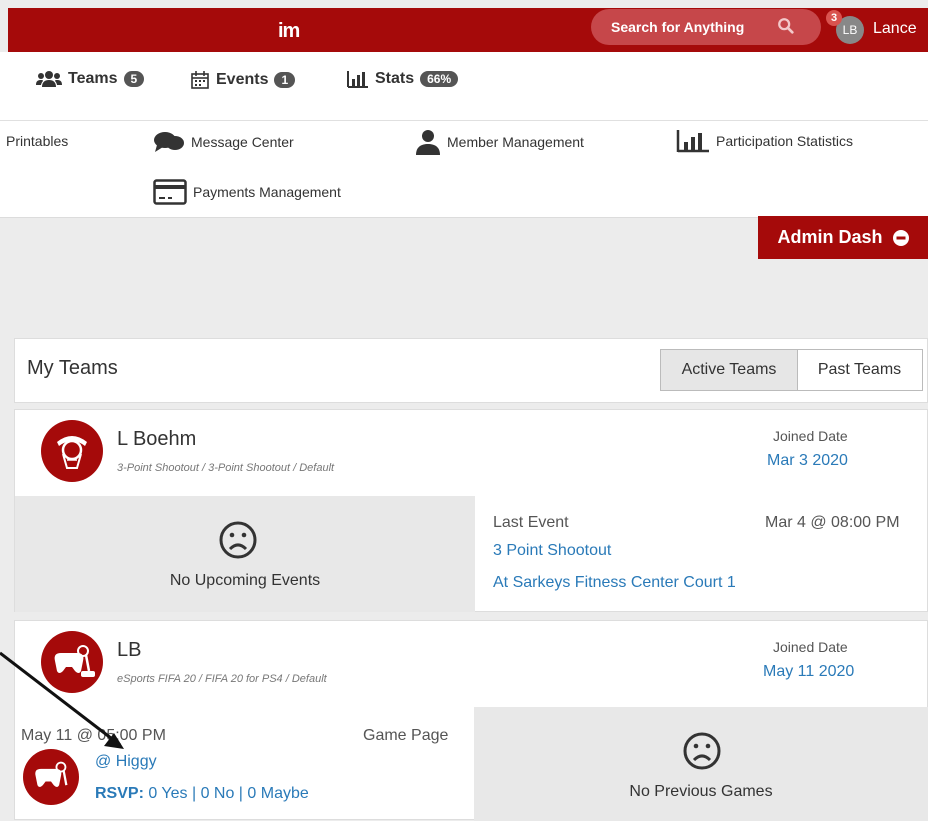 This screenshot has height=821, width=928. I want to click on opponent-link: @ Higgy, so click(126, 762).